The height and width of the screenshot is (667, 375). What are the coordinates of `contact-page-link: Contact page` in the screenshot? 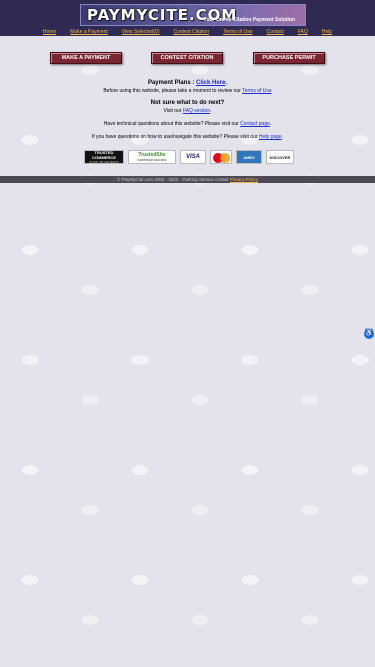 It's located at (255, 124).